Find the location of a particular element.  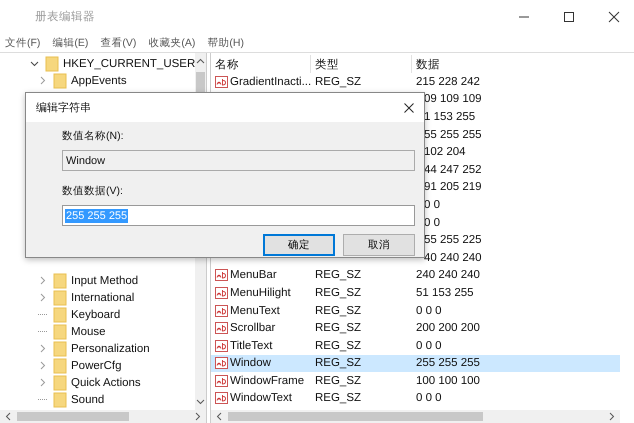

value-data: 200 200 200 is located at coordinates (448, 328).